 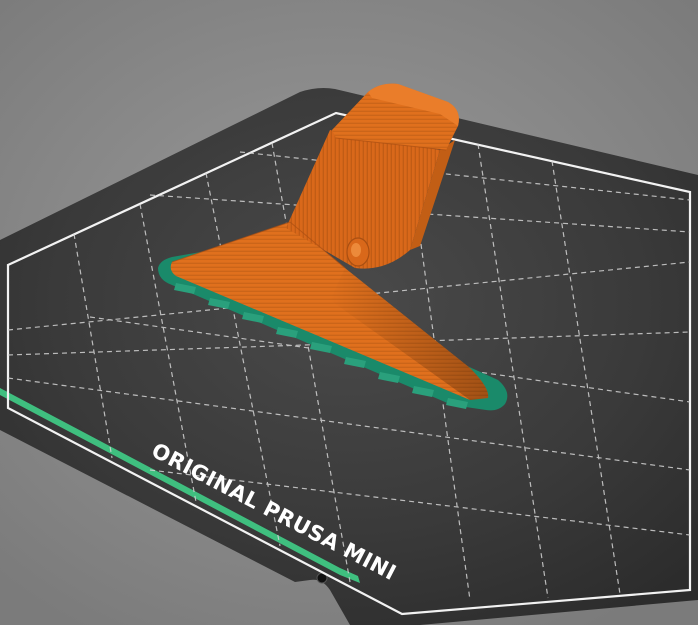 What do you see at coordinates (356, 250) in the screenshot?
I see `model-hinge-highlight` at bounding box center [356, 250].